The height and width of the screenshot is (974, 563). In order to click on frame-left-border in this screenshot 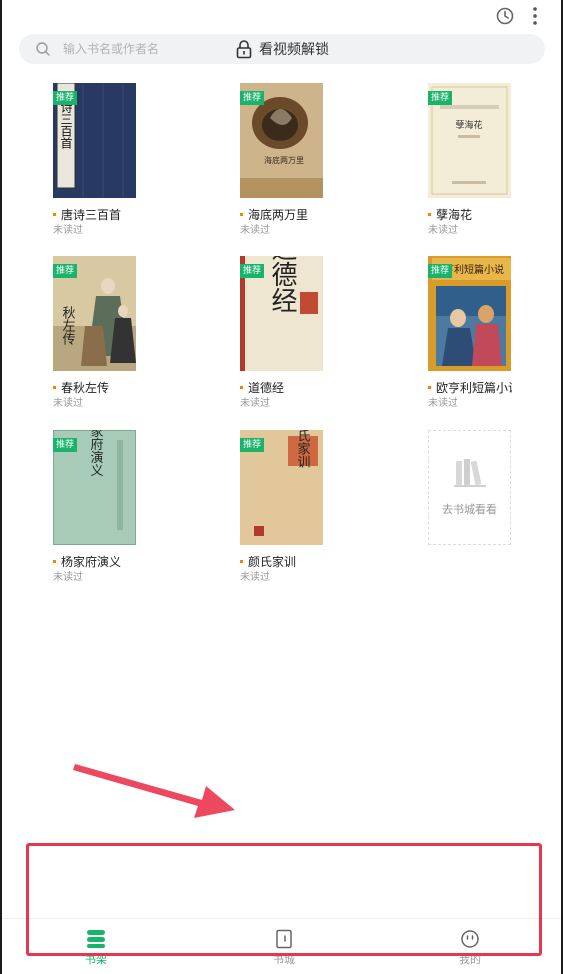, I will do `click(1, 487)`.